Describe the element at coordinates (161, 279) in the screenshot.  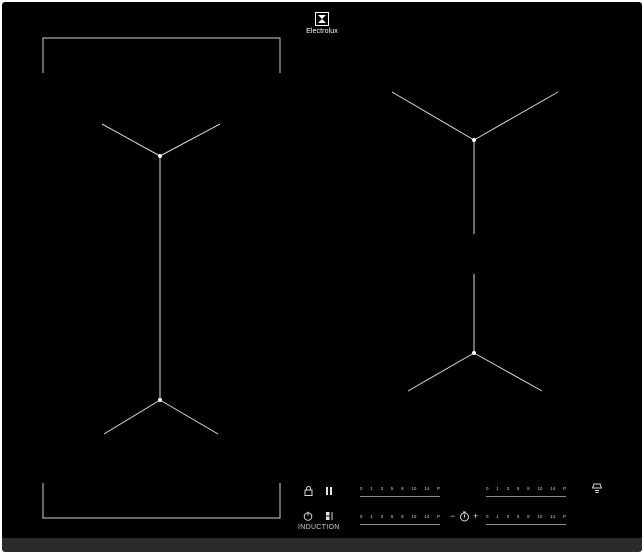
I see `left-zone-markings` at that location.